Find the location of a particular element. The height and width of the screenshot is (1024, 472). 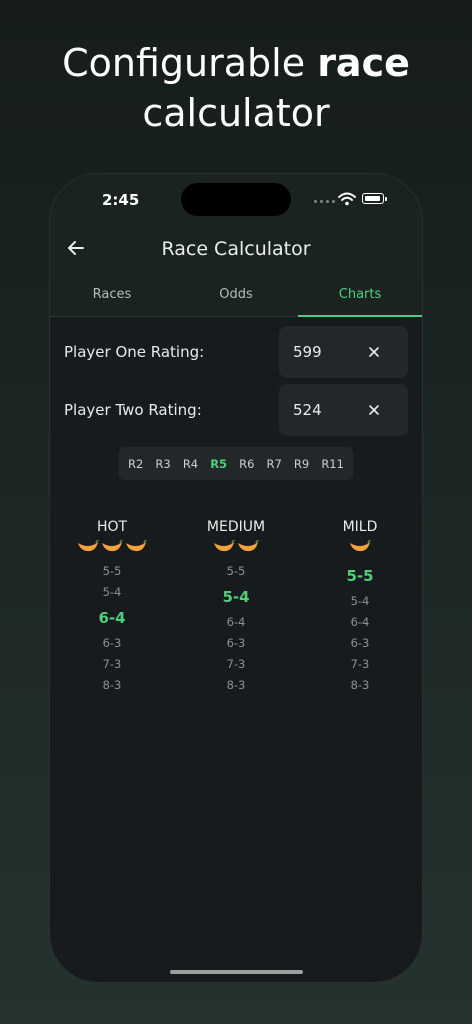

race-length-selector: R2 R3 R4 R5 R6 R7 R9 R11 is located at coordinates (236, 463).